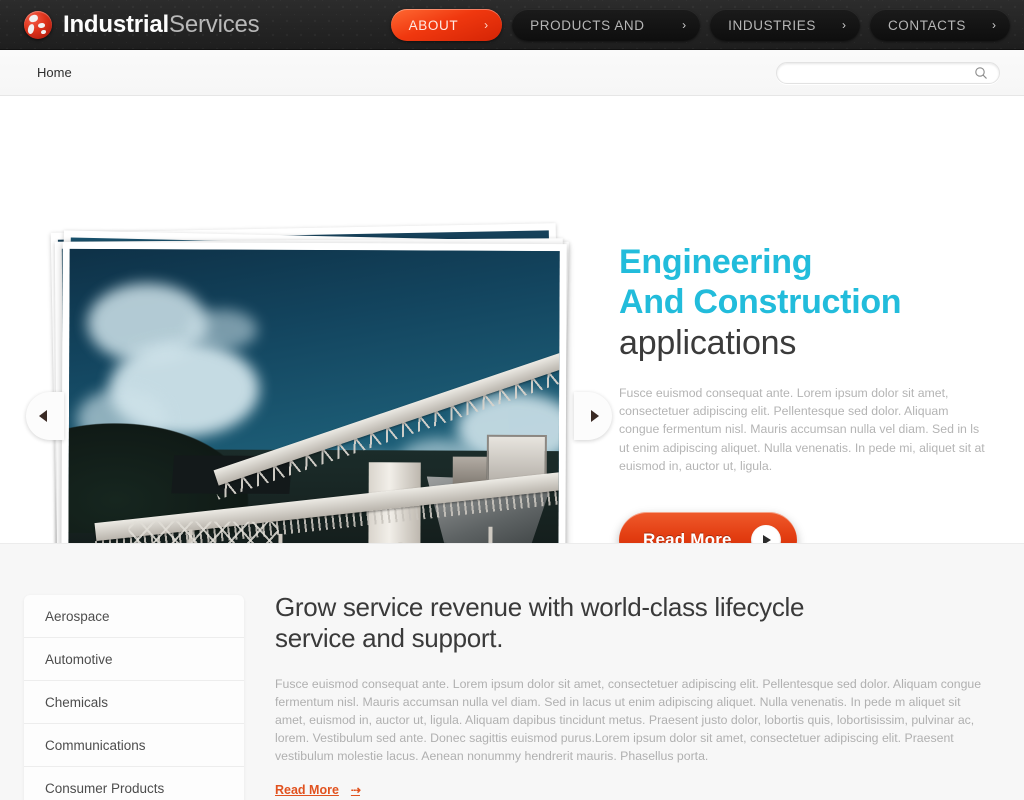 This screenshot has width=1024, height=800. I want to click on hero-heading-line1: Engineering, so click(716, 262).